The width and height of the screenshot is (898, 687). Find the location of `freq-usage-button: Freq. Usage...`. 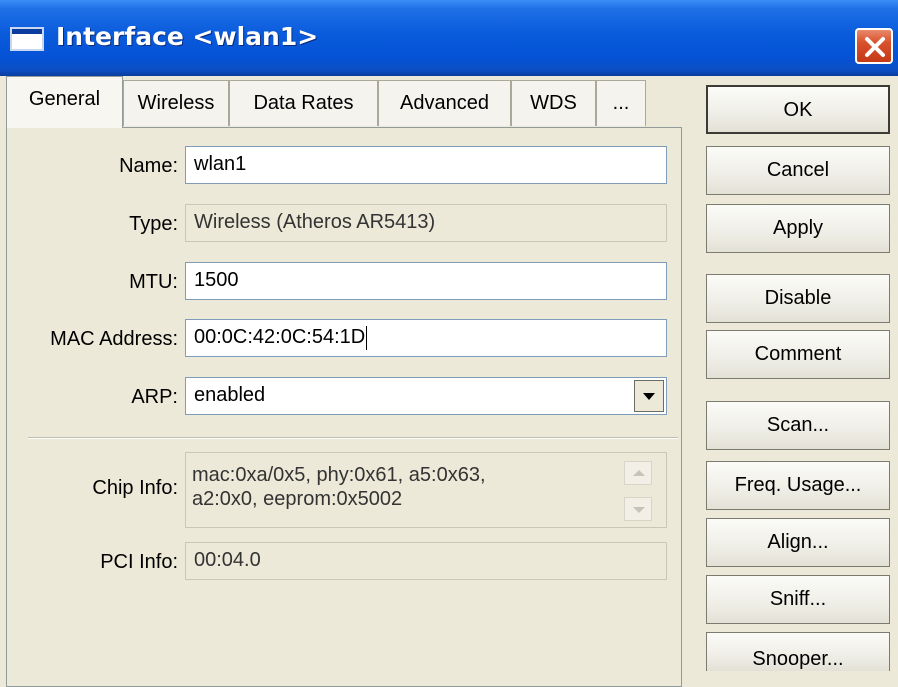

freq-usage-button: Freq. Usage... is located at coordinates (798, 485).